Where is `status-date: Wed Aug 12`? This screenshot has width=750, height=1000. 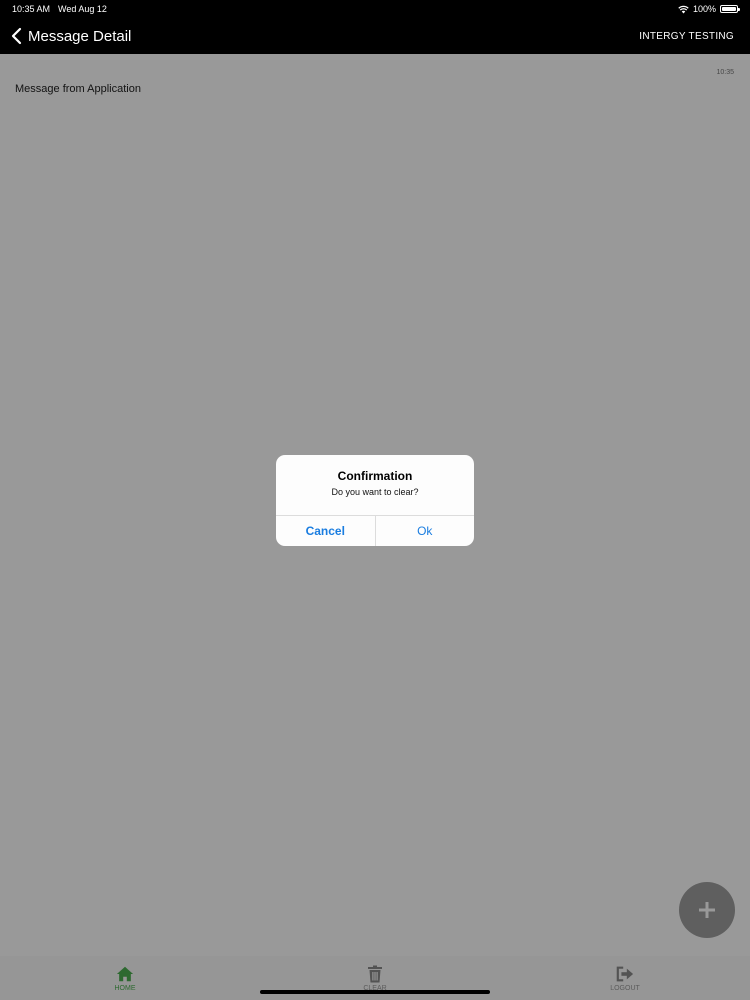
status-date: Wed Aug 12 is located at coordinates (82, 9).